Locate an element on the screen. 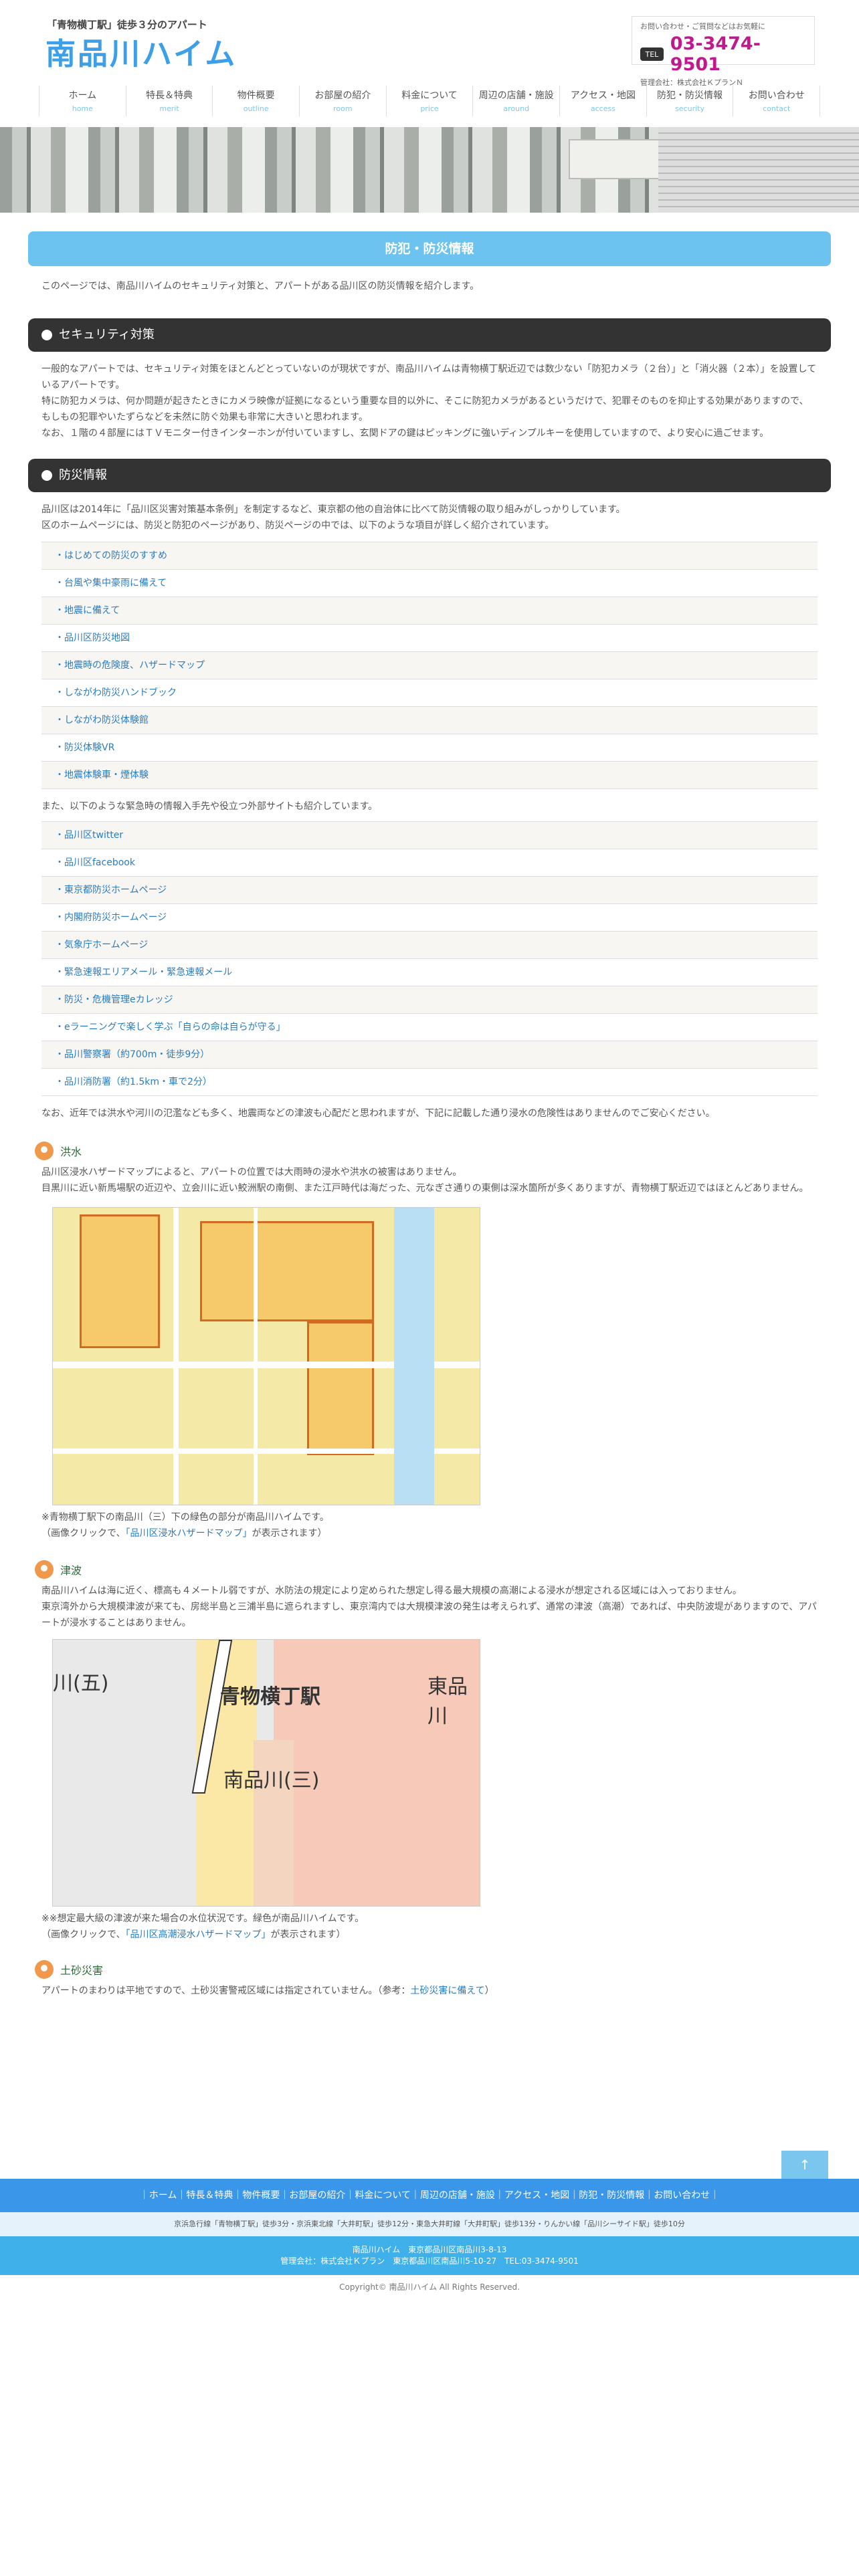 The height and width of the screenshot is (2576, 859). nav-label: ホーム is located at coordinates (82, 95).